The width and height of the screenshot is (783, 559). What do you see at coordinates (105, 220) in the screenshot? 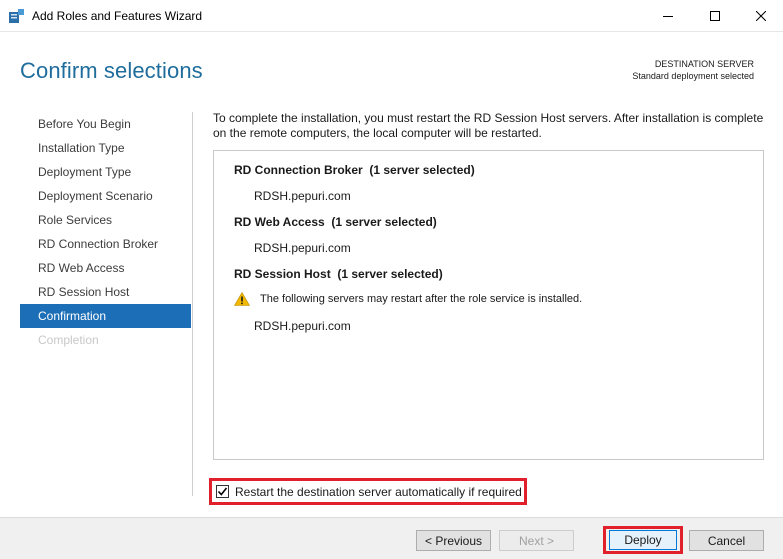
I see `nav-item-role-services: Role Services` at bounding box center [105, 220].